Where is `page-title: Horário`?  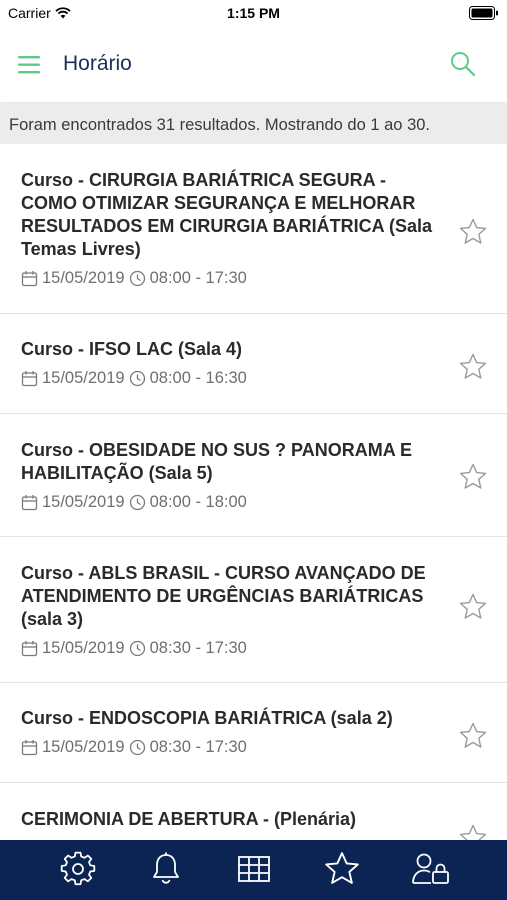 page-title: Horário is located at coordinates (97, 63).